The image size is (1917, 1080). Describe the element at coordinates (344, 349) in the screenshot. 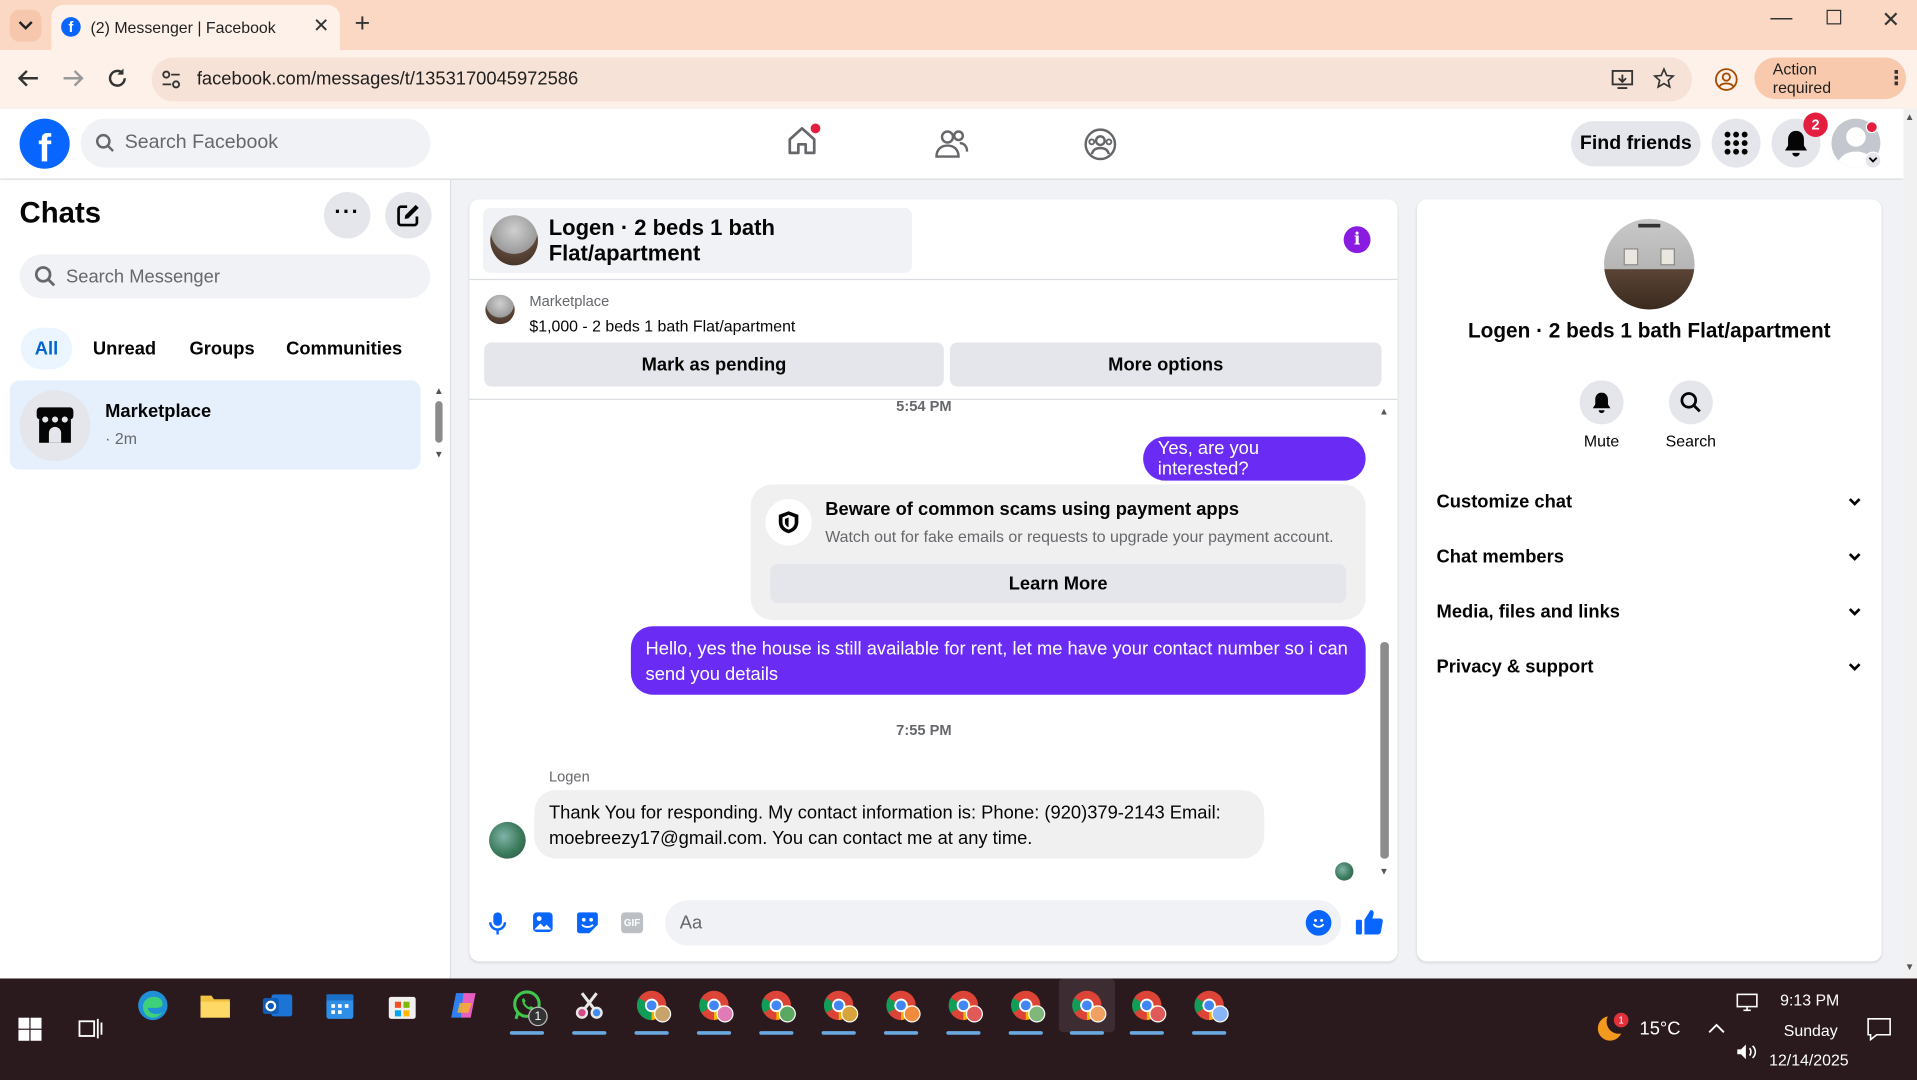

I see `filter-communities: Communities` at that location.